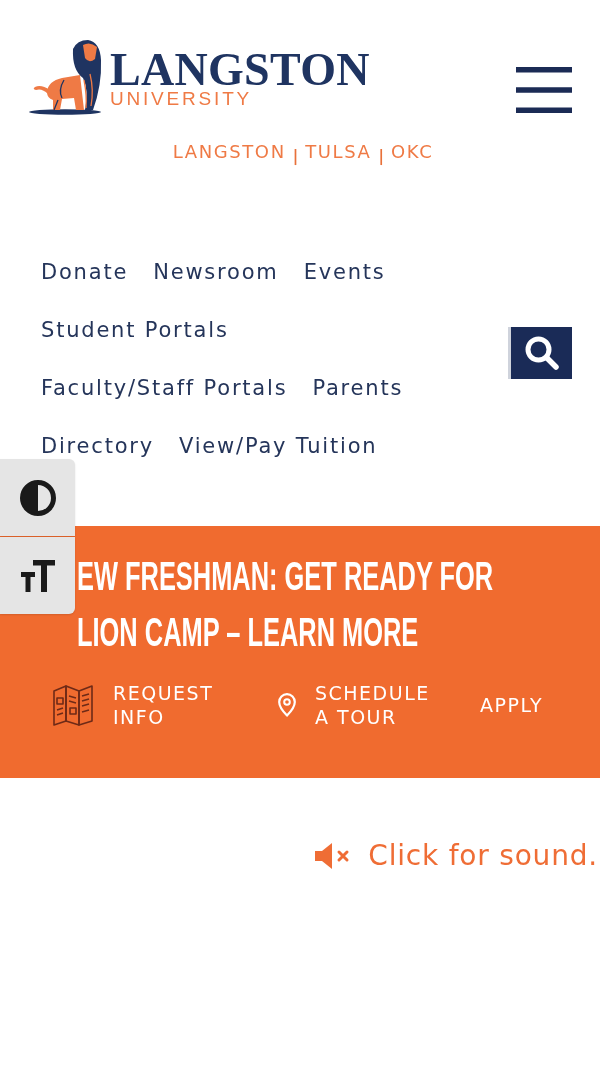  Describe the element at coordinates (344, 272) in the screenshot. I see `nav-link: Events` at that location.